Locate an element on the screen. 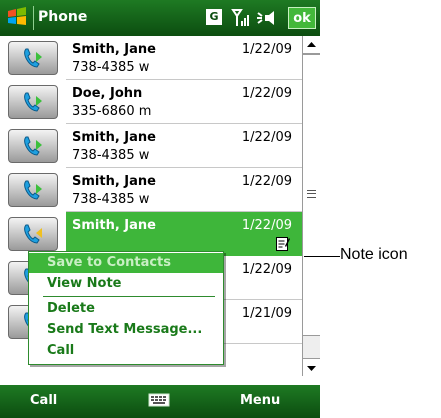 This screenshot has height=418, width=441. menu-bar: Call Menu is located at coordinates (160, 401).